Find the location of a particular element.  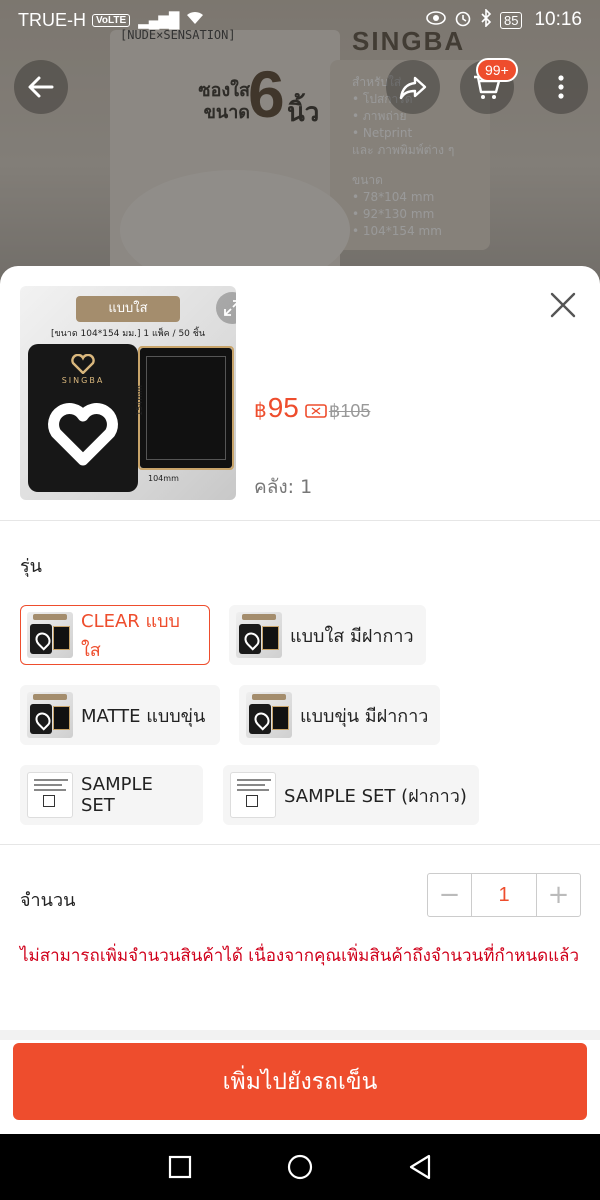

expand-image-button is located at coordinates (226, 308).